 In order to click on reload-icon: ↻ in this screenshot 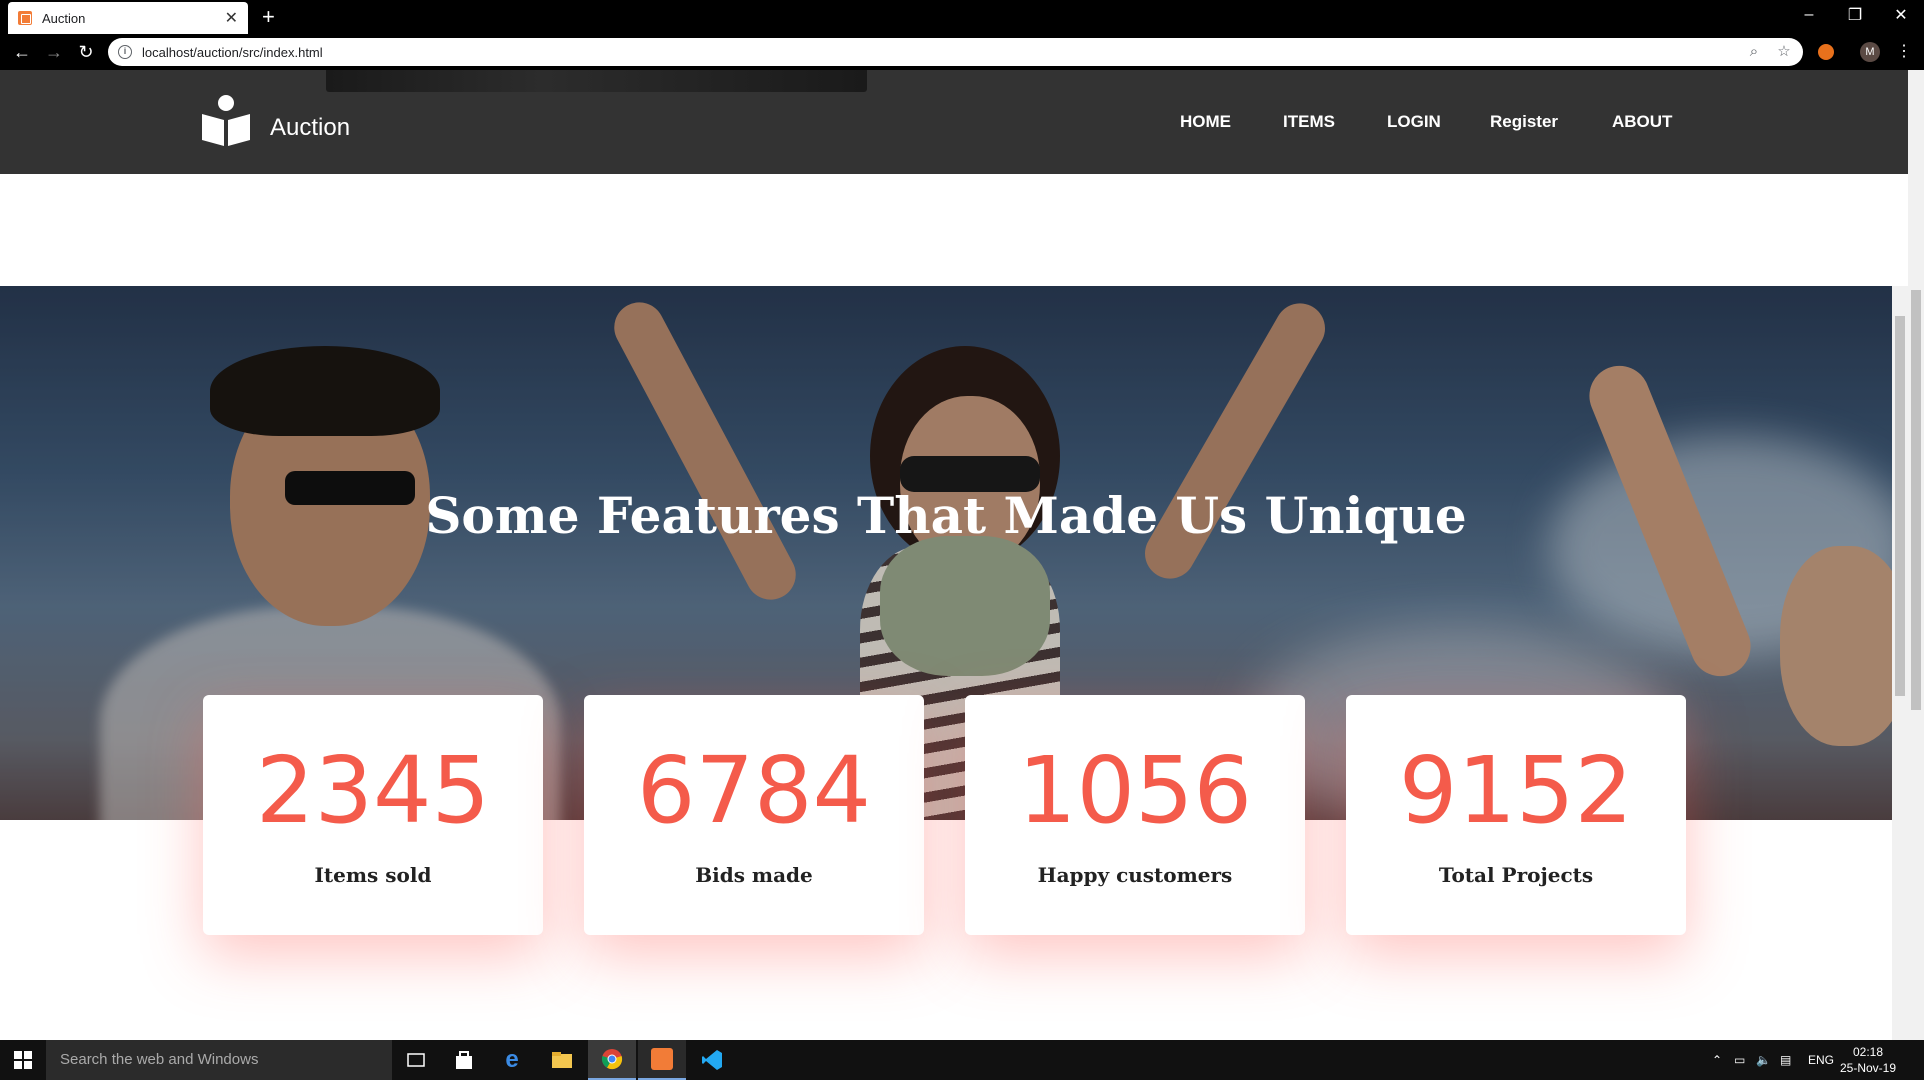, I will do `click(86, 52)`.